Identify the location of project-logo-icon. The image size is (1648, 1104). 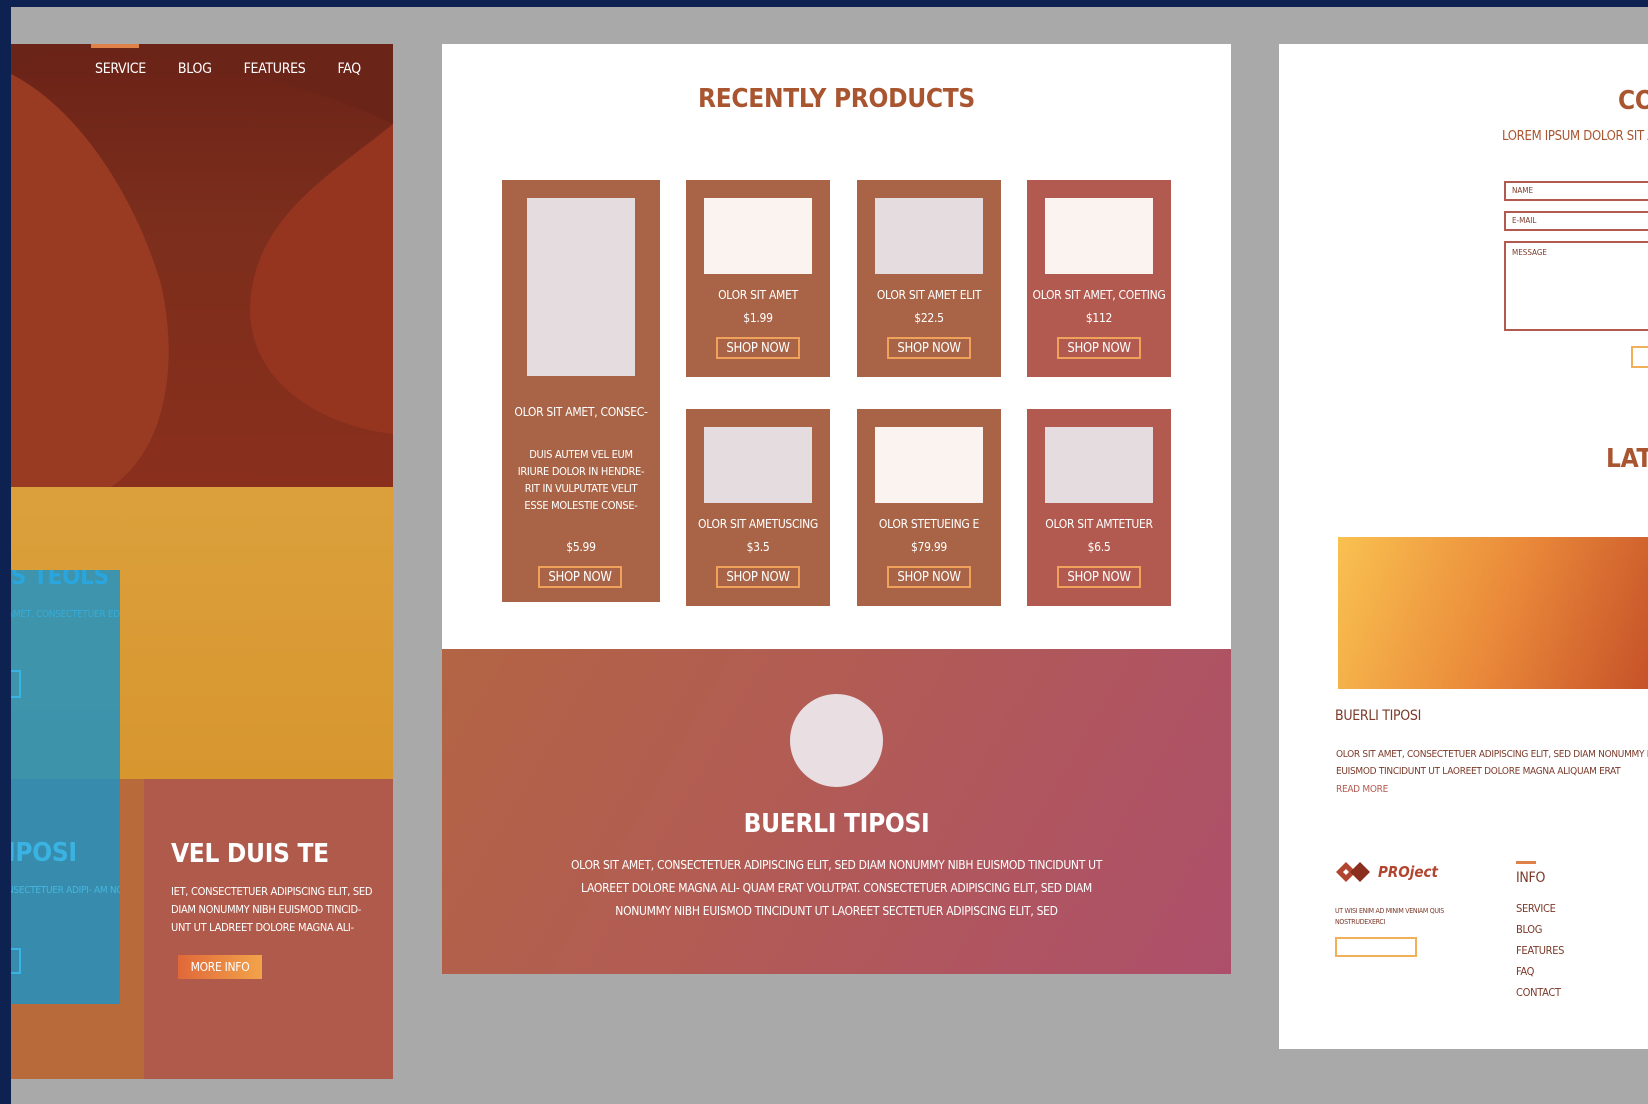
(1353, 872).